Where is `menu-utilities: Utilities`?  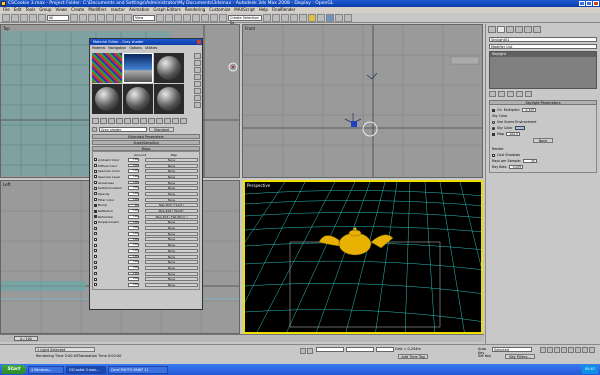
menu-utilities: Utilities is located at coordinates (151, 48).